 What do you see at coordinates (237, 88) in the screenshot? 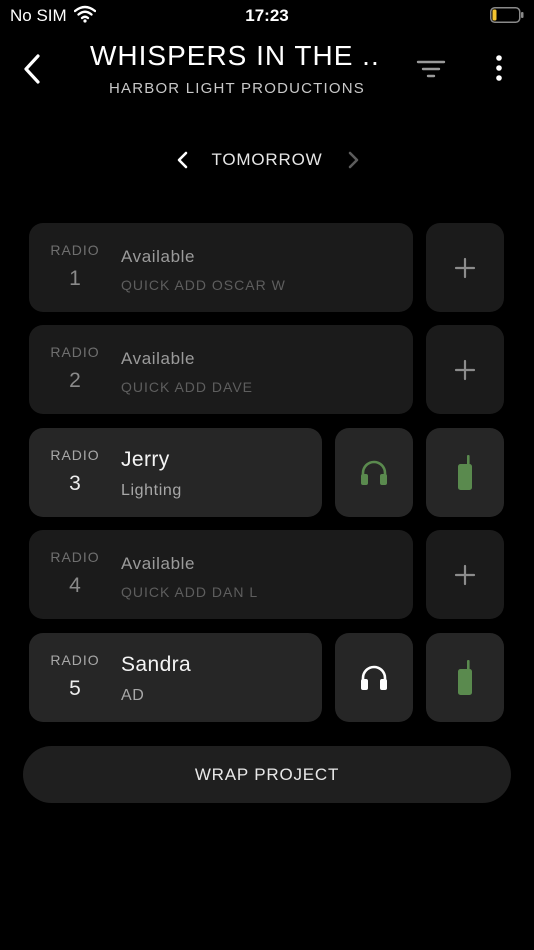
I see `production-name: HARBOR LIGHT PRODUCTIONS` at bounding box center [237, 88].